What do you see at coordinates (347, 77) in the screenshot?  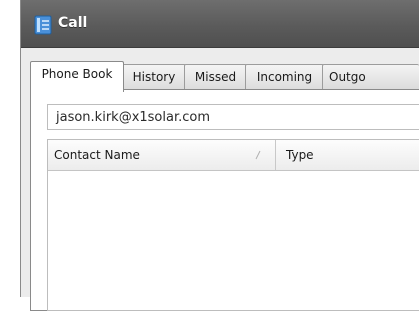 I see `tab-label: Outgo` at bounding box center [347, 77].